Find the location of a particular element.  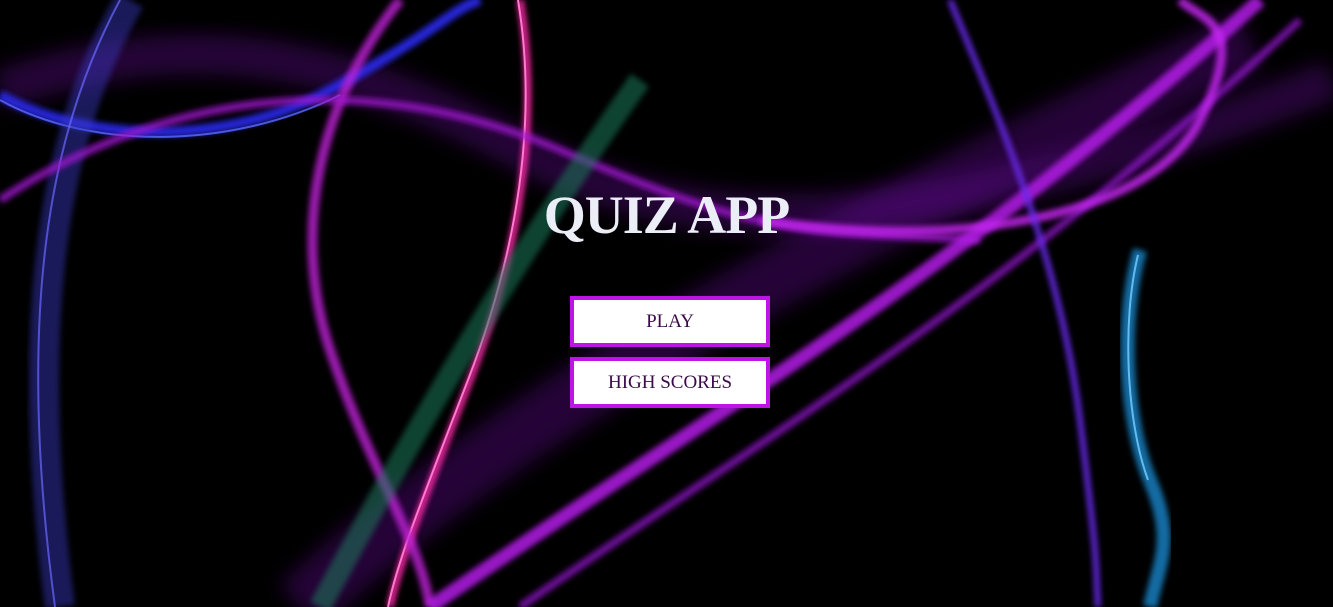

high-scores-button: HIGH SCORES is located at coordinates (670, 382).